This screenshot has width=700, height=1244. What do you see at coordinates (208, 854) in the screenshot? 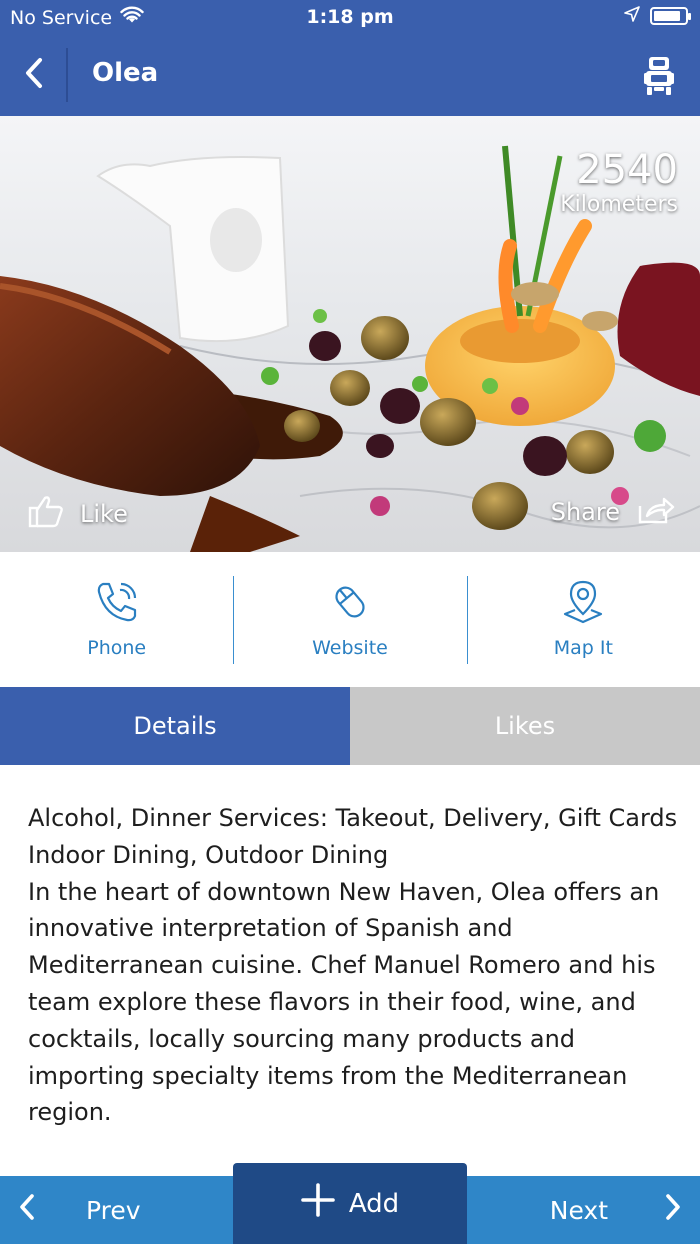
I see `details-dining: Indoor Dining, Outdoor Dining` at bounding box center [208, 854].